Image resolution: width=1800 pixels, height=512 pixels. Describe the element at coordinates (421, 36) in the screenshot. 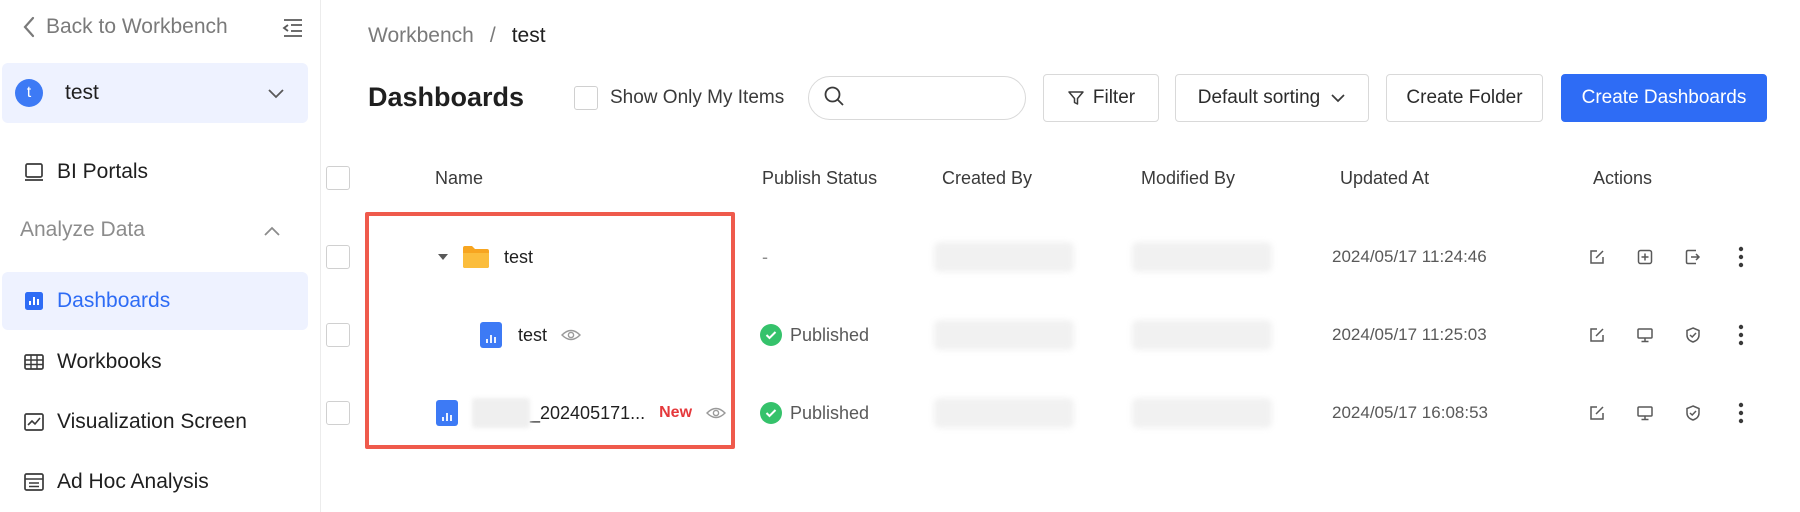

I see `breadcrumb-workbench: Workbench` at that location.